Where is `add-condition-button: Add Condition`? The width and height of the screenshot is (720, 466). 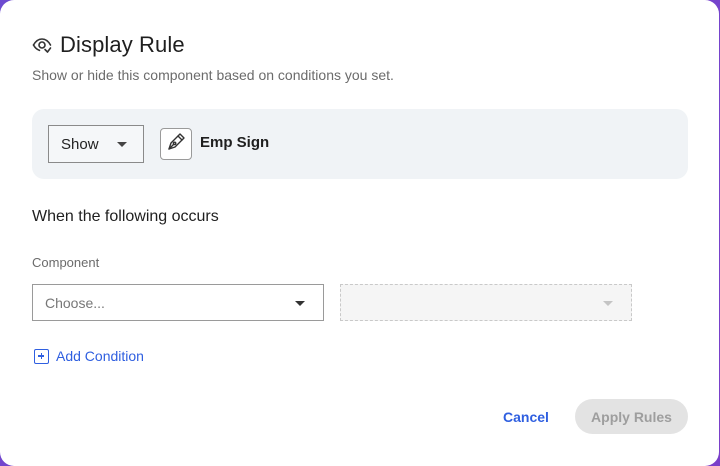
add-condition-button: Add Condition is located at coordinates (89, 356).